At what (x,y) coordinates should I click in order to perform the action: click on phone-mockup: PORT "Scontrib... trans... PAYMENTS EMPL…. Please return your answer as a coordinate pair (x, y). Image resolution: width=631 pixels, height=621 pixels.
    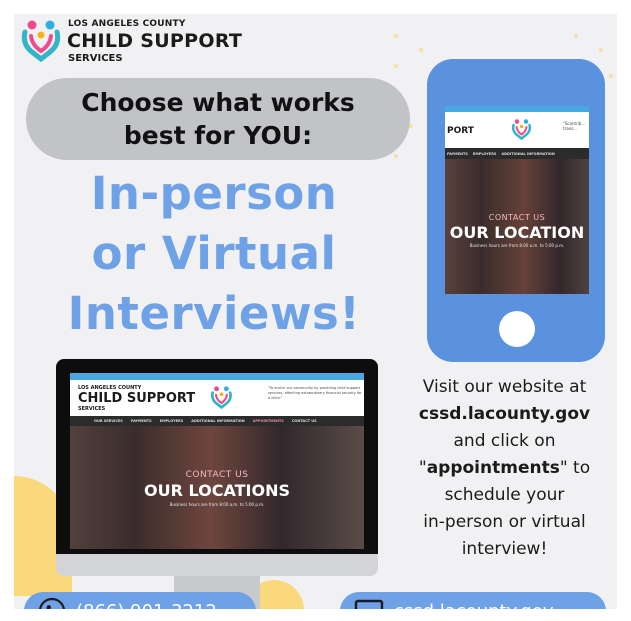
    Looking at the image, I should click on (516, 210).